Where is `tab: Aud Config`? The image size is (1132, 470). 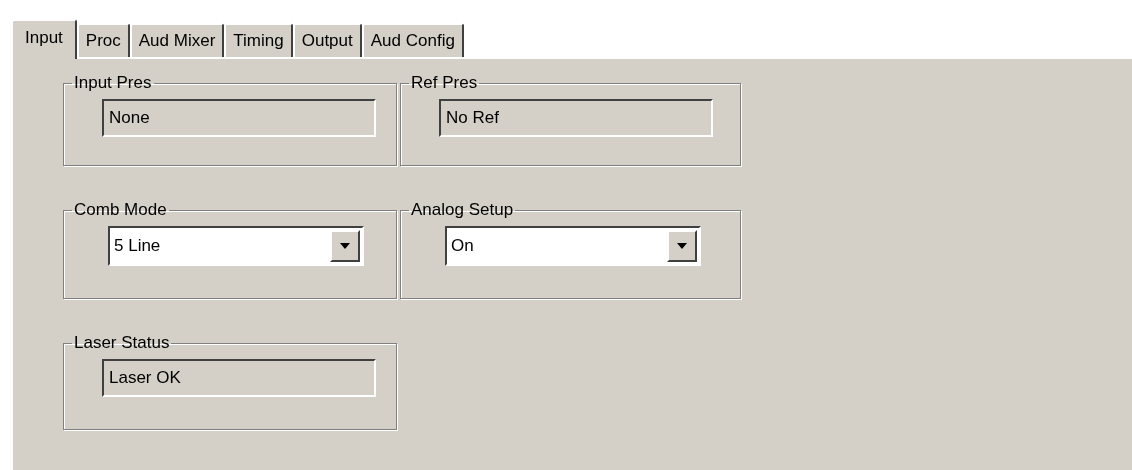 tab: Aud Config is located at coordinates (412, 40).